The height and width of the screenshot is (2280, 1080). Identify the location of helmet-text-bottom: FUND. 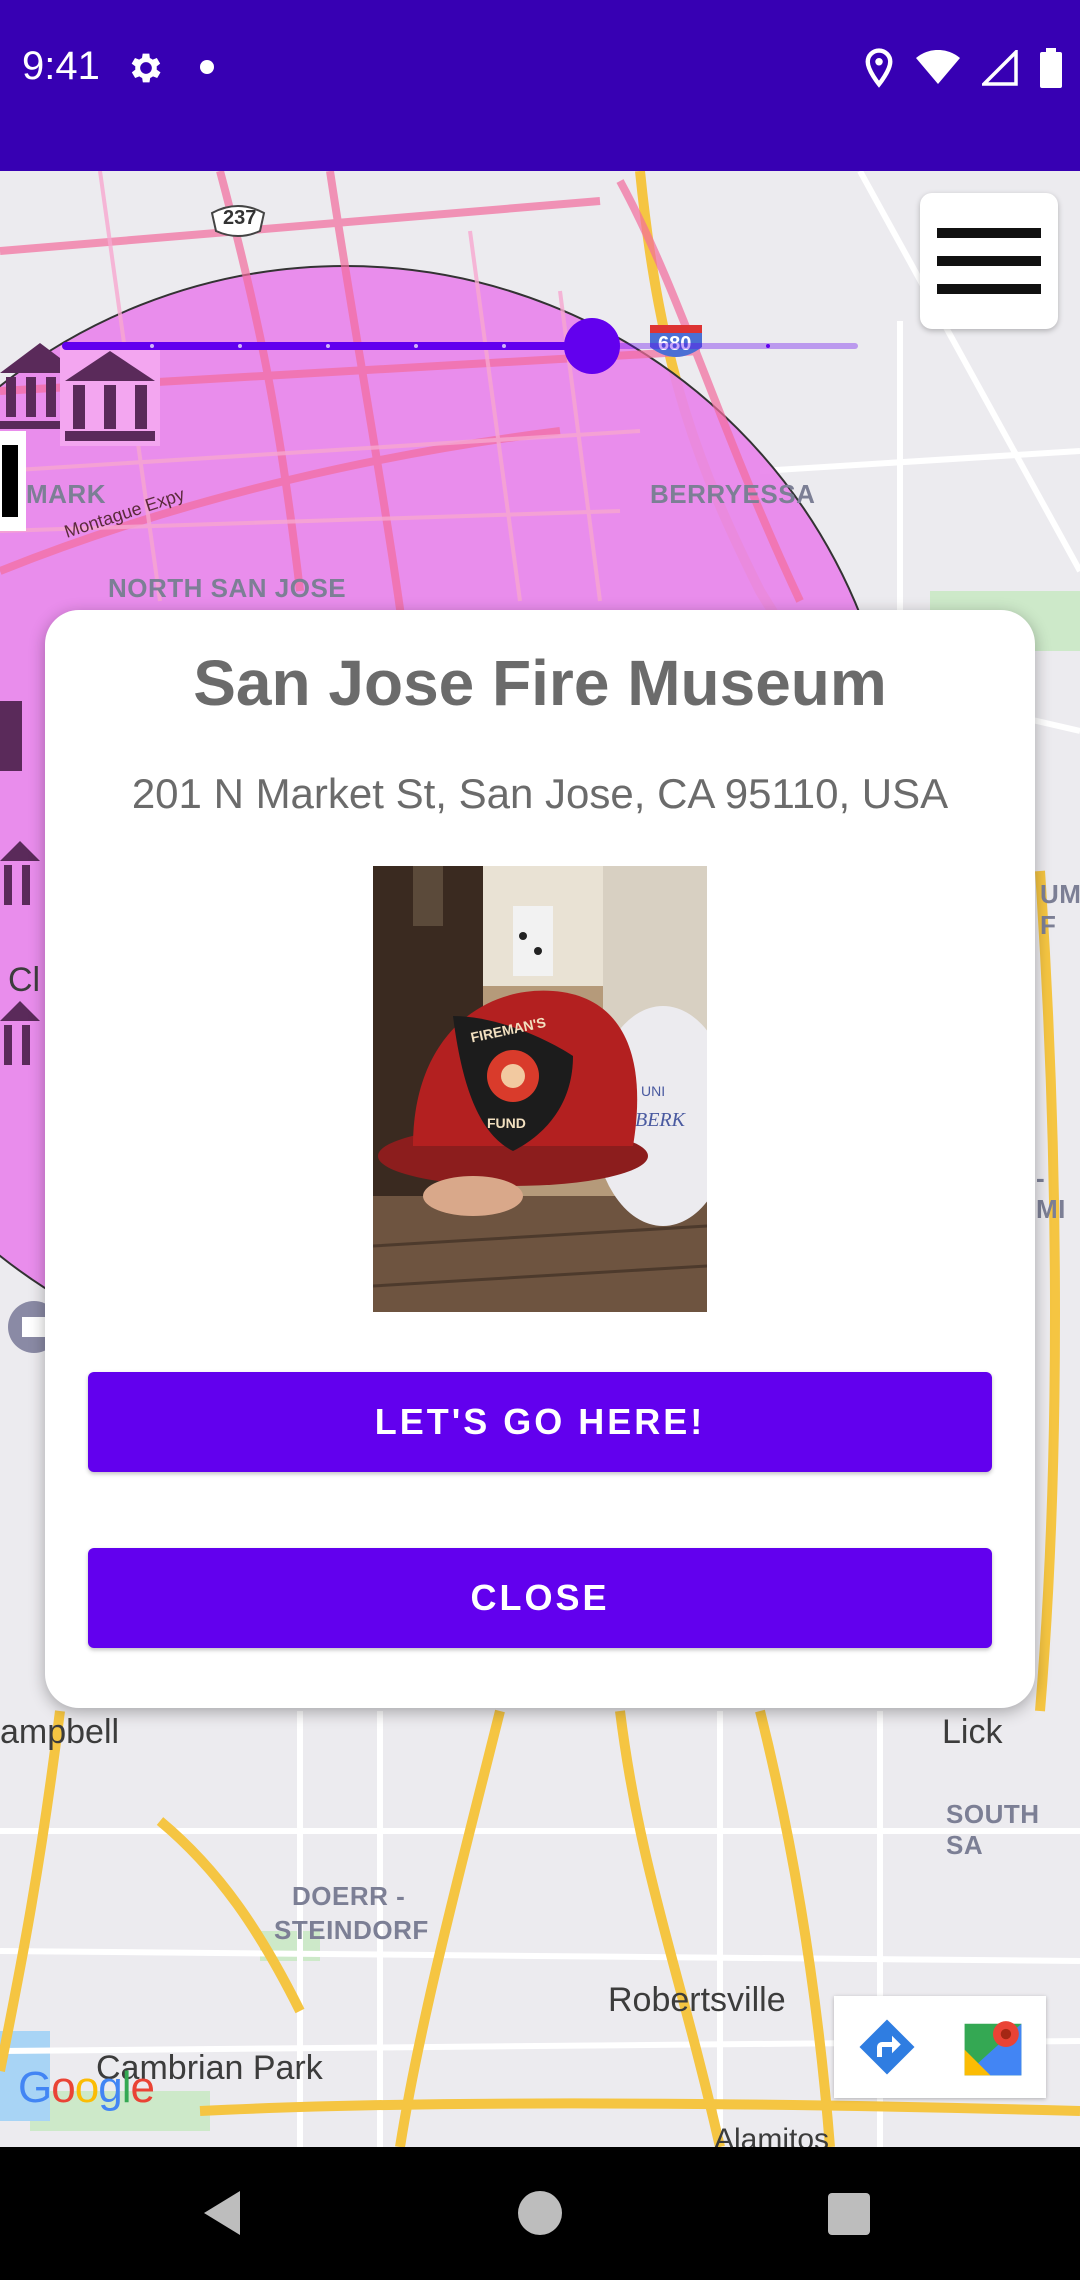
(506, 1123).